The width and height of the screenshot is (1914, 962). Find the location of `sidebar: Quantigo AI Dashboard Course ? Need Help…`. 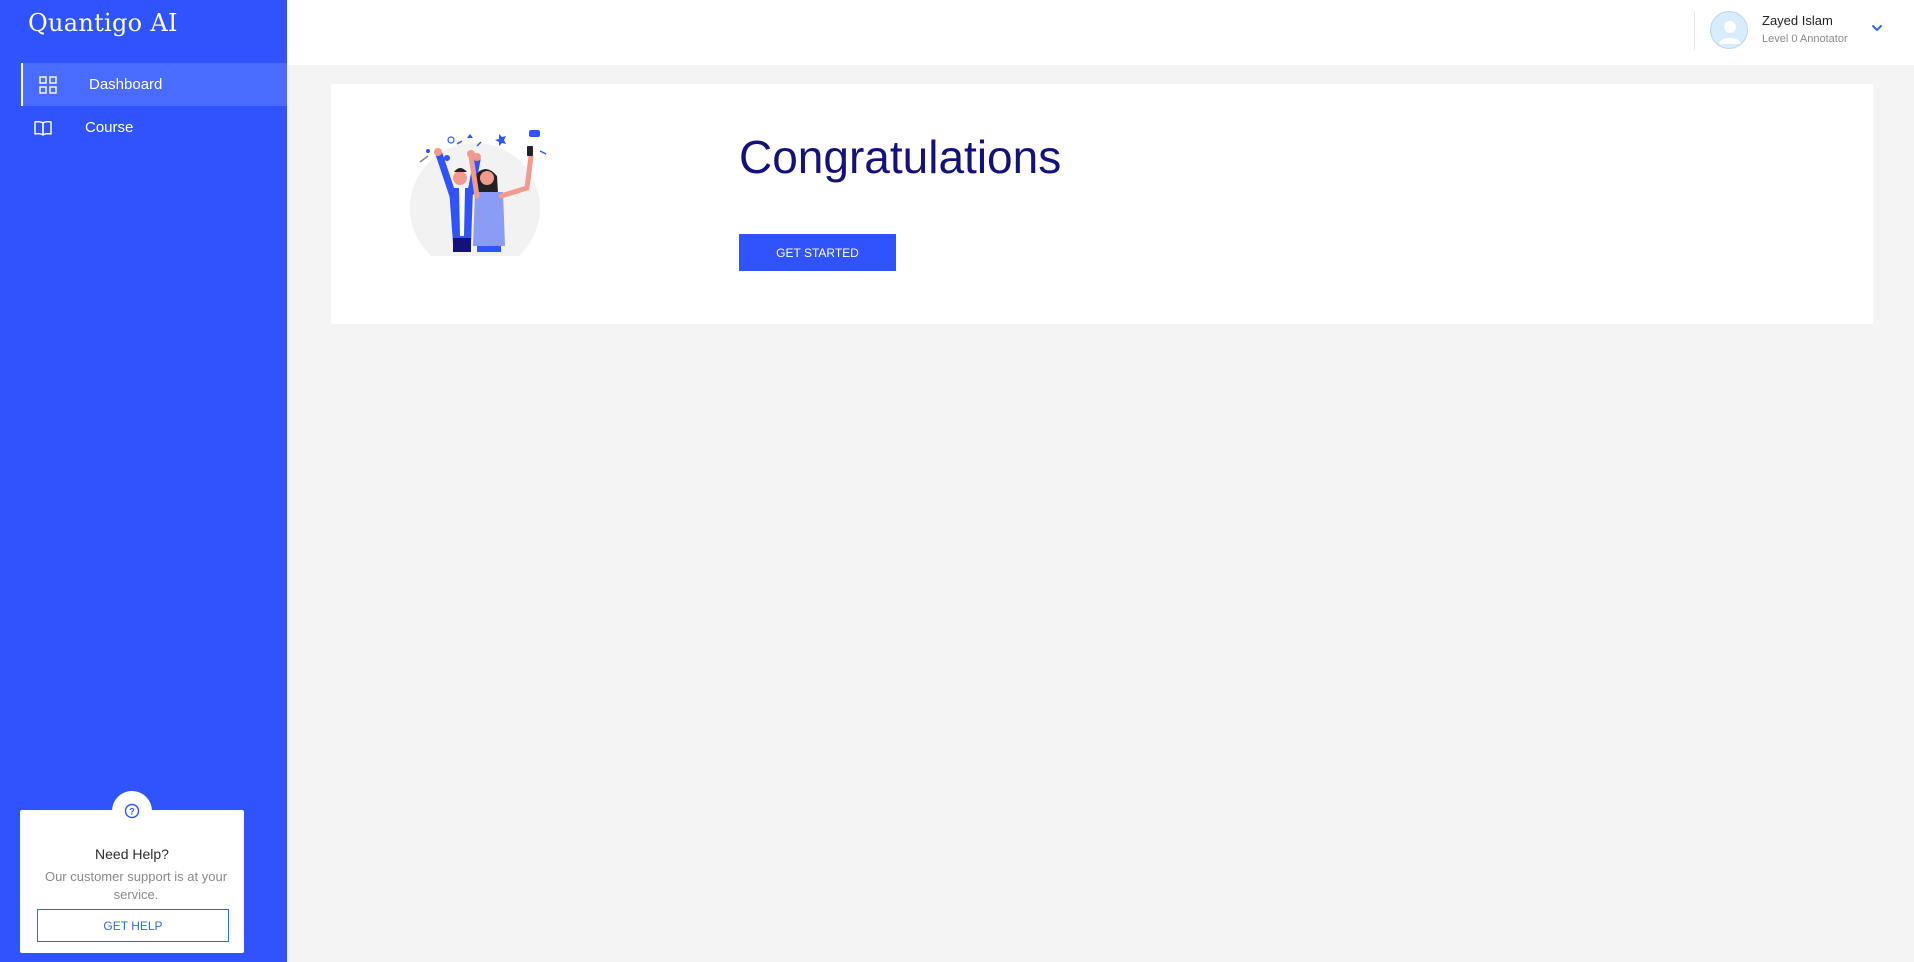

sidebar: Quantigo AI Dashboard Course ? Need Help… is located at coordinates (143, 481).